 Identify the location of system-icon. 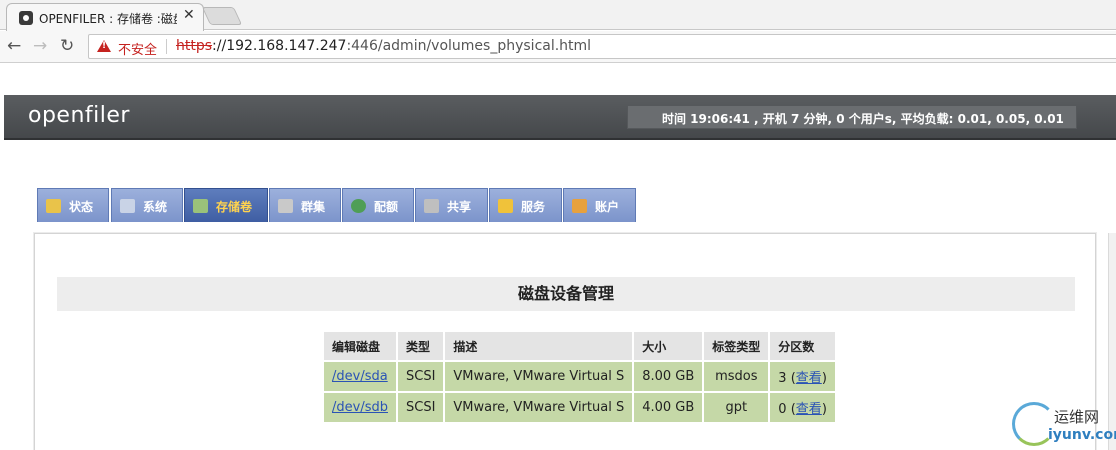
(127, 206).